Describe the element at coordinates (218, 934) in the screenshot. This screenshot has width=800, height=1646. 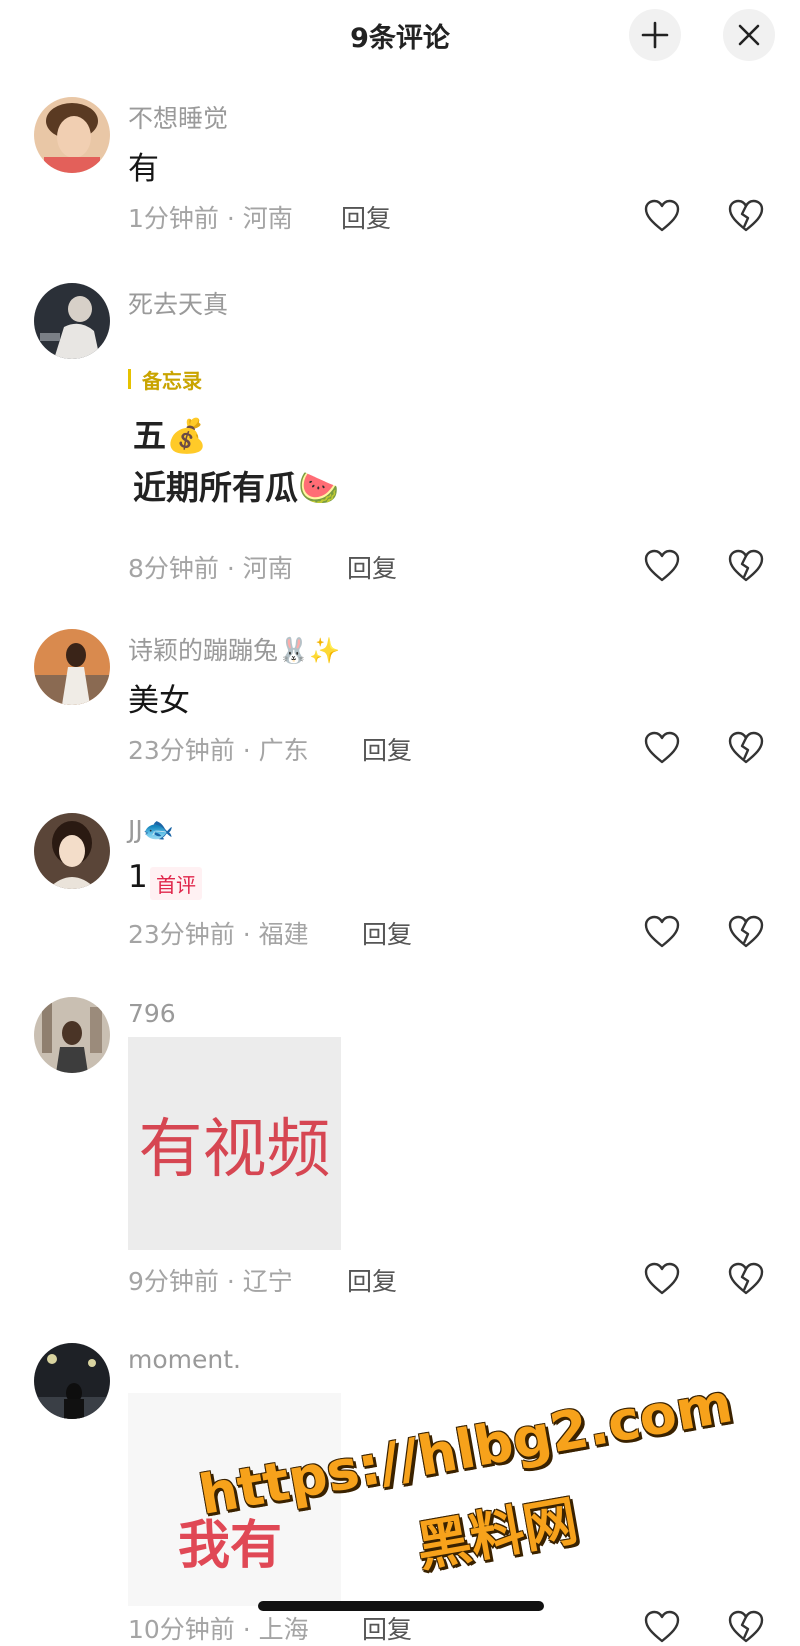
I see `comment-time-location: 23分钟前 · 福建` at that location.